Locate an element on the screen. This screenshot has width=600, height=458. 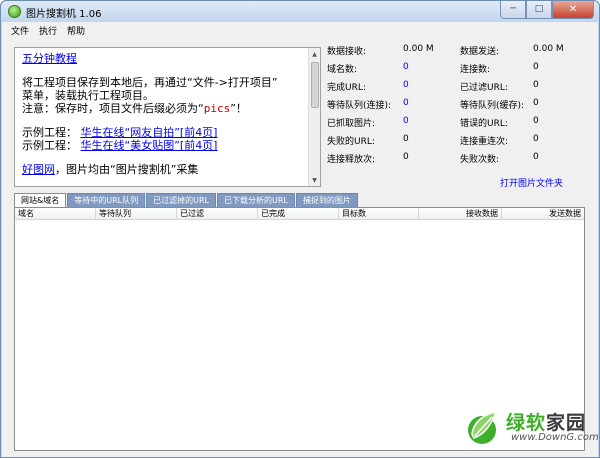
minimize-icon: ─ is located at coordinates (513, 9).